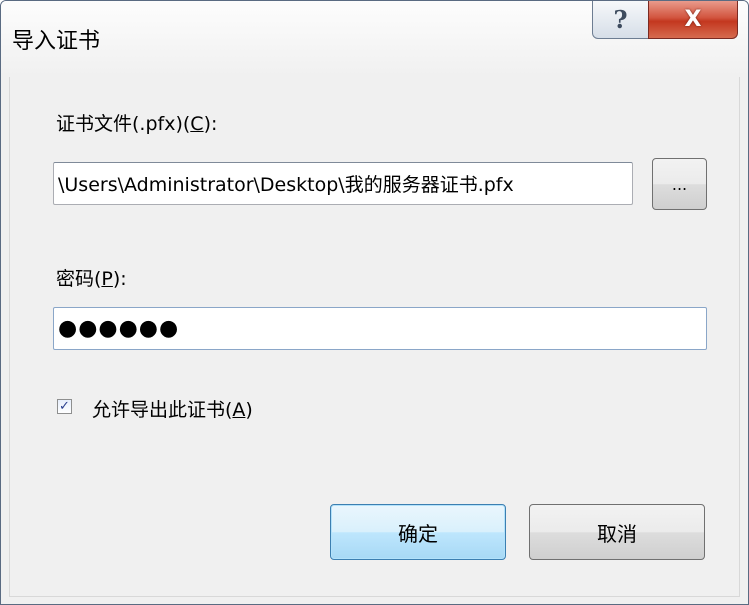  Describe the element at coordinates (374, 39) in the screenshot. I see `title-bar: 导入证书 ? X` at that location.